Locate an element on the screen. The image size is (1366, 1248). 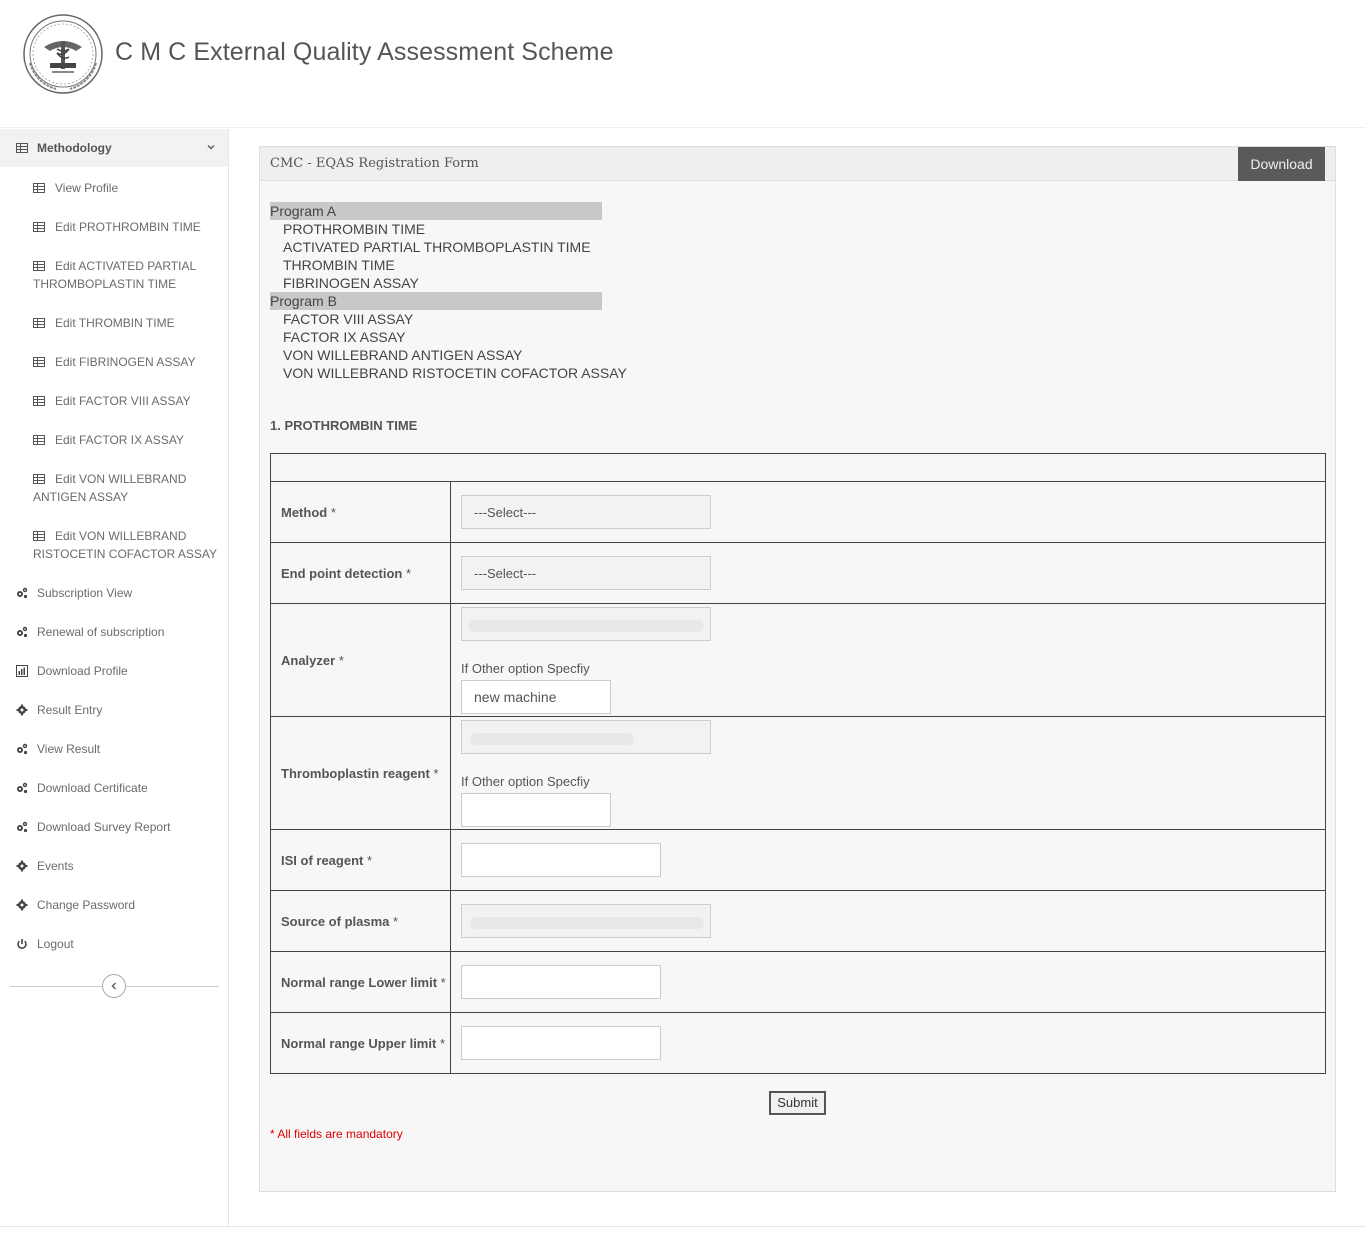
sidebar-item-view-profile: View Profile is located at coordinates (128, 188).